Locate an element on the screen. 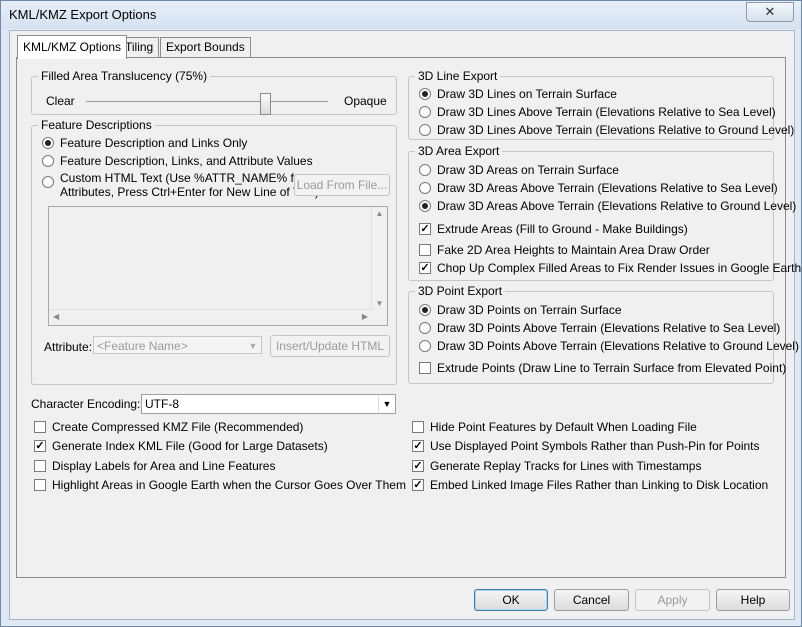 The width and height of the screenshot is (802, 627). scroll-down-icon: ▼ is located at coordinates (379, 303).